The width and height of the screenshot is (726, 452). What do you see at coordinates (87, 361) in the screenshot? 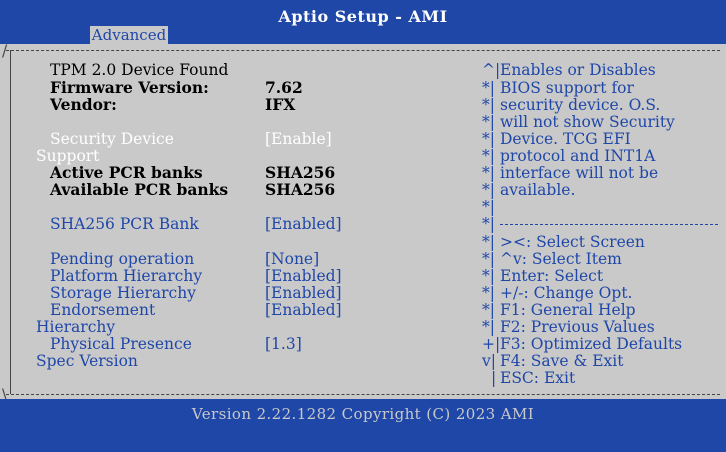
I see `spec-version-label: Spec Version` at bounding box center [87, 361].